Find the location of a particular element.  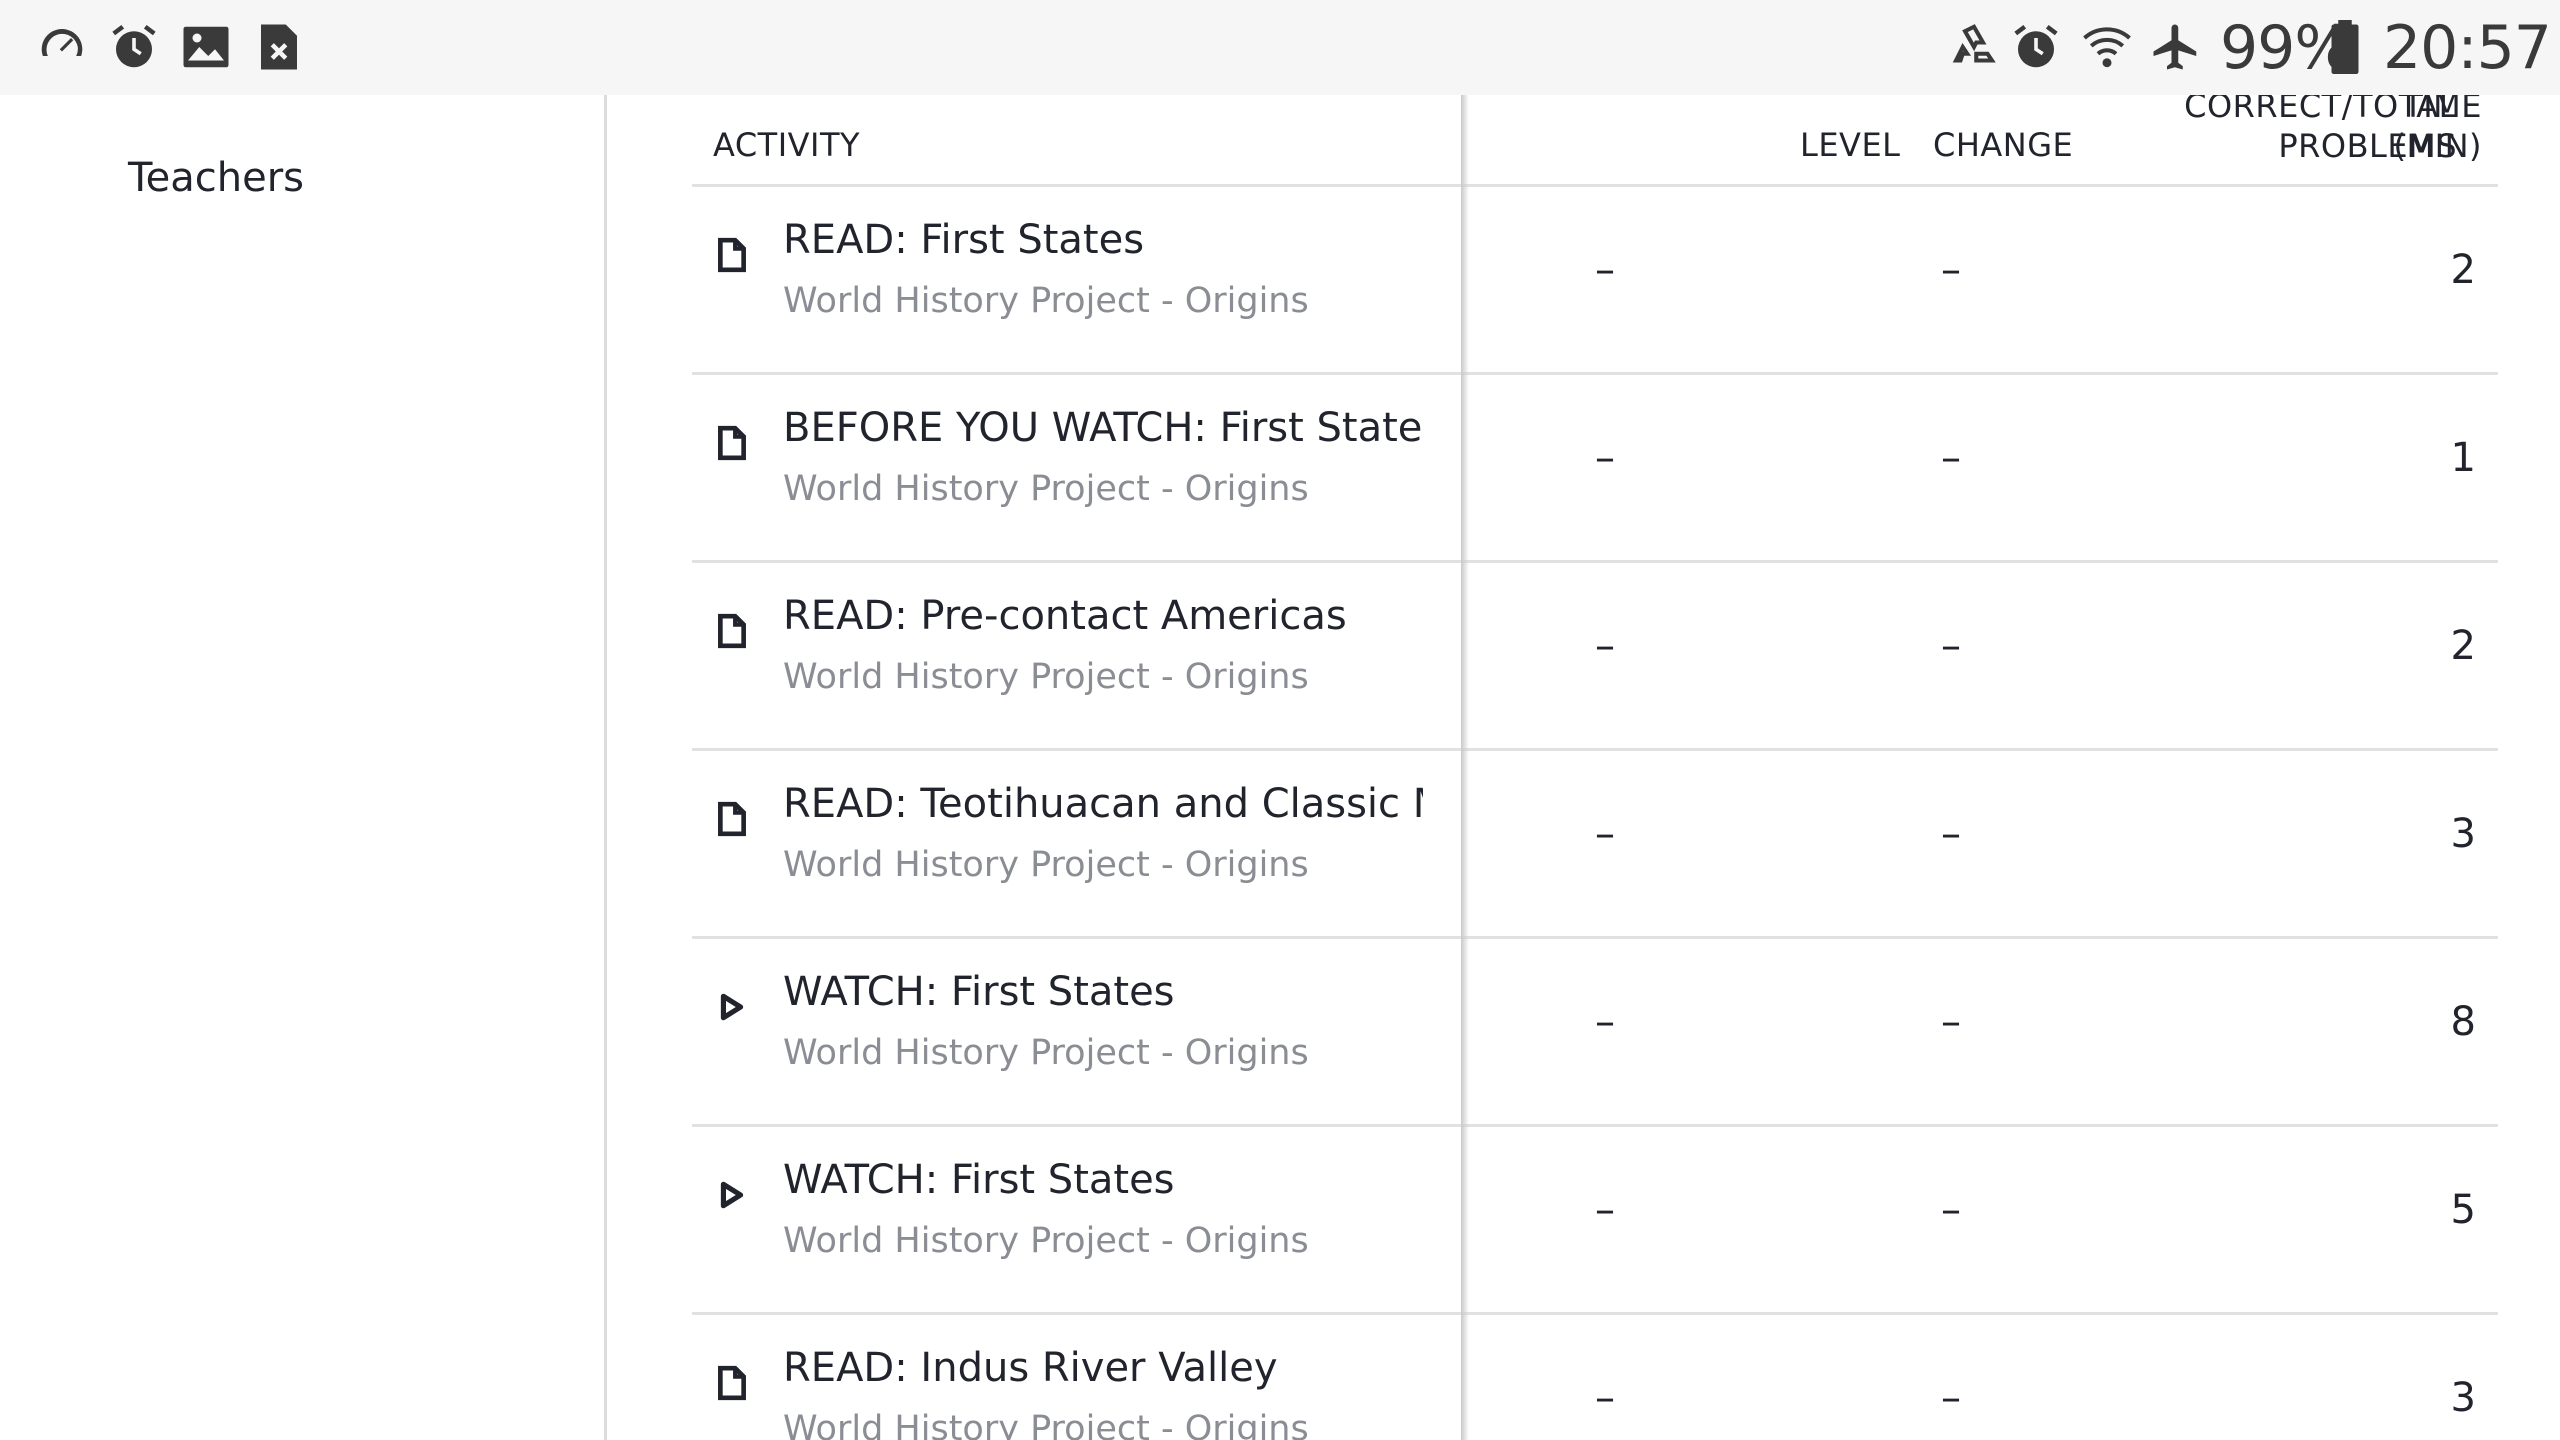

table-row: ’20 at 10:49 AM – – –2 is located at coordinates (1595, 657).